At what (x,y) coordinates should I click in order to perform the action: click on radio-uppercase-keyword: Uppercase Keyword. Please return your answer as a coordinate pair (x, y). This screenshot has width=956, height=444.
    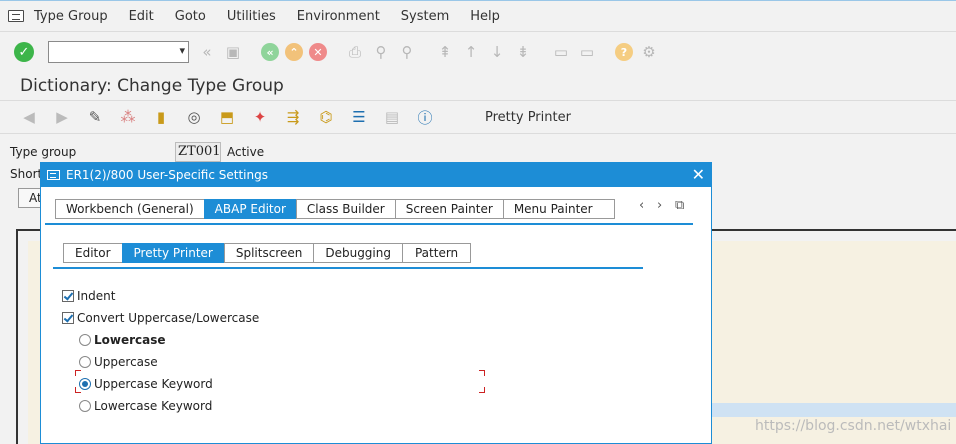
    Looking at the image, I should click on (146, 384).